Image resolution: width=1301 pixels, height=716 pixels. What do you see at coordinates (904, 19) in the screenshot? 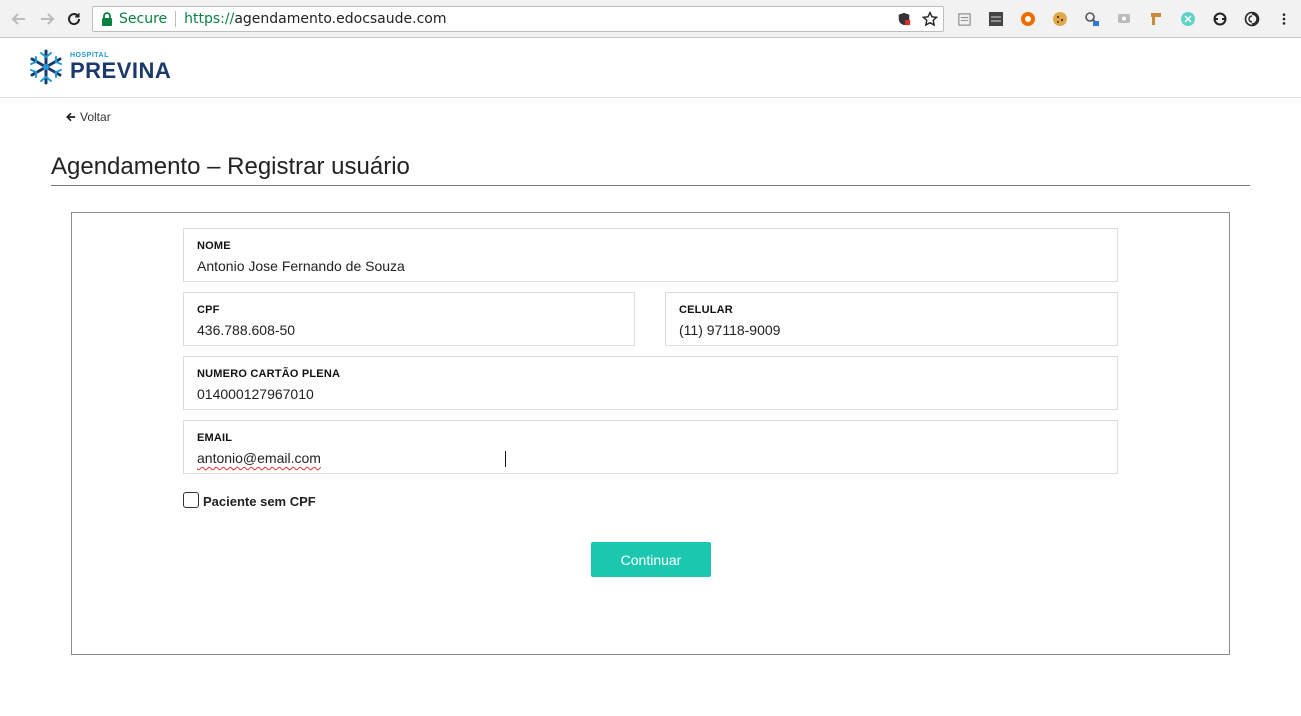
I see `blocked-content-icon` at bounding box center [904, 19].